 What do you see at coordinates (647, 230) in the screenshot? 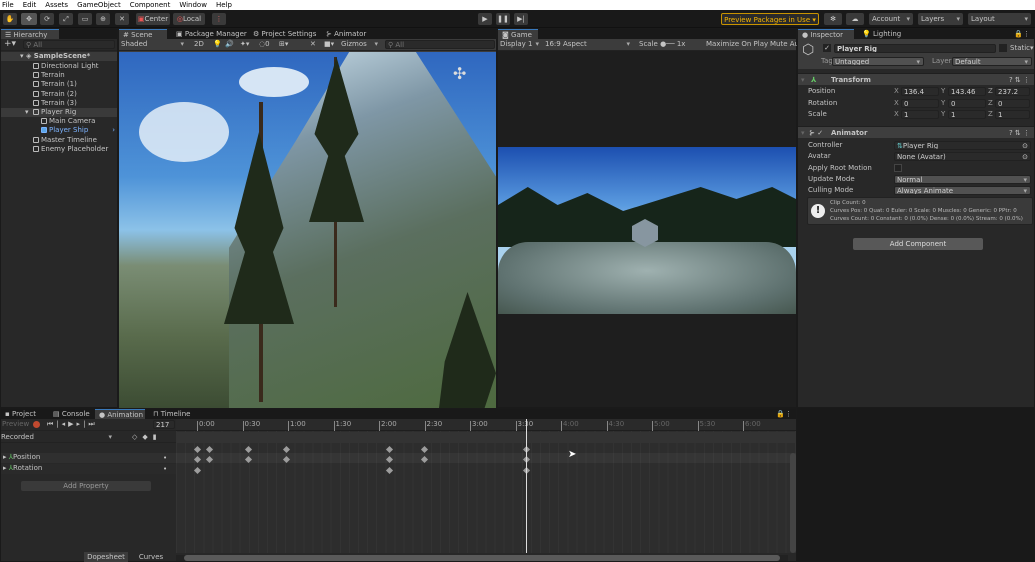
I see `game-viewport` at bounding box center [647, 230].